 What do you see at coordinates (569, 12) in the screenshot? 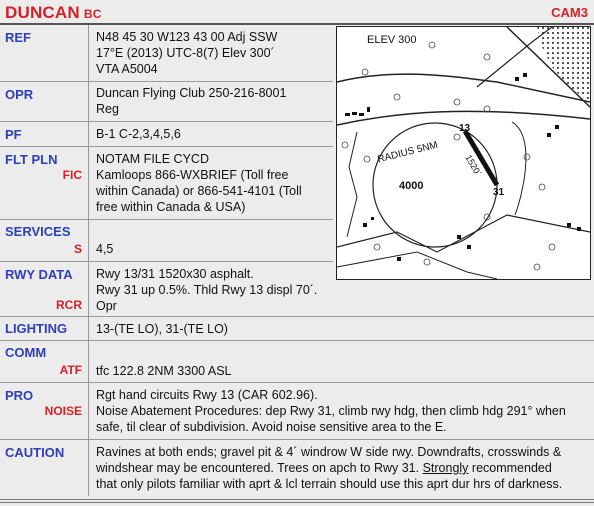
I see `aerodrome-code: CAM3` at bounding box center [569, 12].